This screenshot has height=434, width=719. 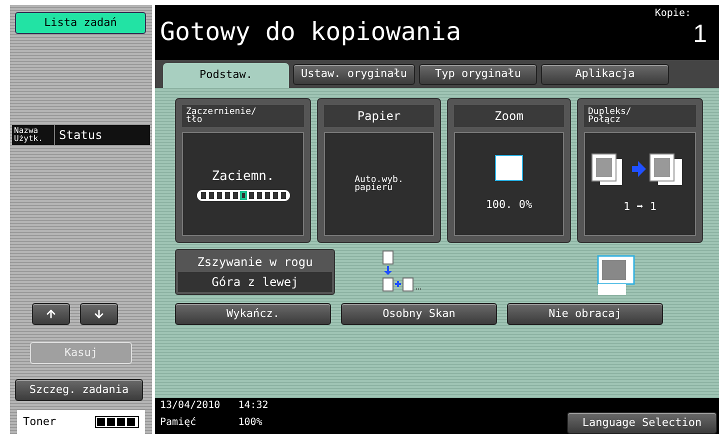 What do you see at coordinates (33, 135) in the screenshot?
I see `column-header: Nazwa Użytk.` at bounding box center [33, 135].